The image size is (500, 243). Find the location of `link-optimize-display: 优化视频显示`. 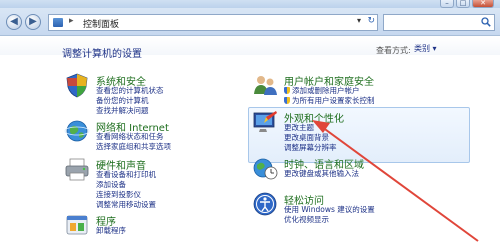

link-optimize-display: 优化视频显示 is located at coordinates (306, 219).